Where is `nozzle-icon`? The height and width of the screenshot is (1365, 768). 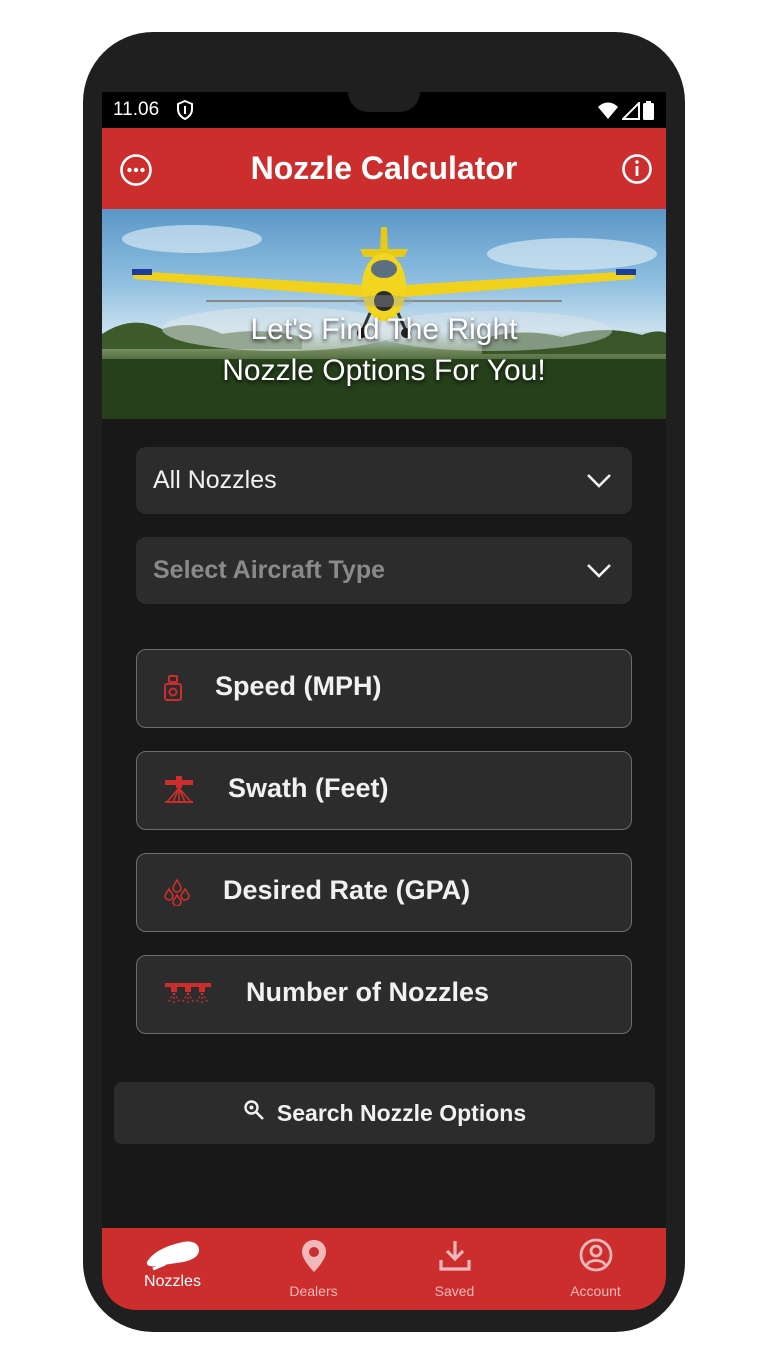
nozzle-icon is located at coordinates (172, 1256).